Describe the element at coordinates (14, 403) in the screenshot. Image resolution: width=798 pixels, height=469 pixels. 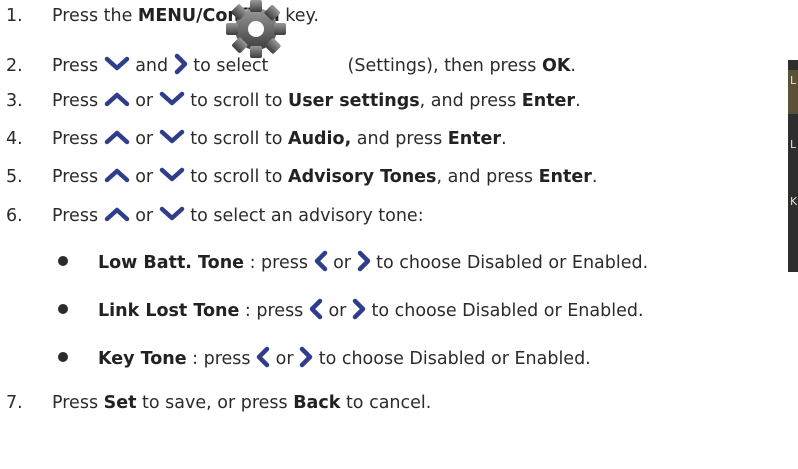
I see `step-number: 7.` at that location.